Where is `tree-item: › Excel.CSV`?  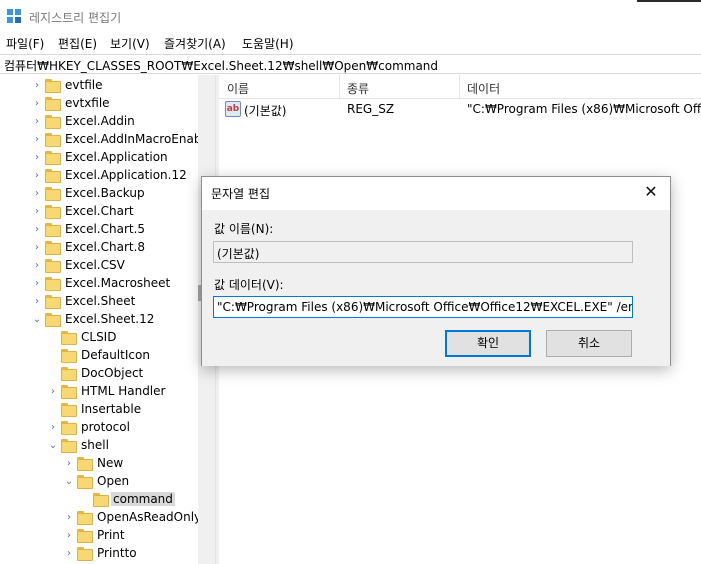
tree-item: › Excel.CSV is located at coordinates (99, 266).